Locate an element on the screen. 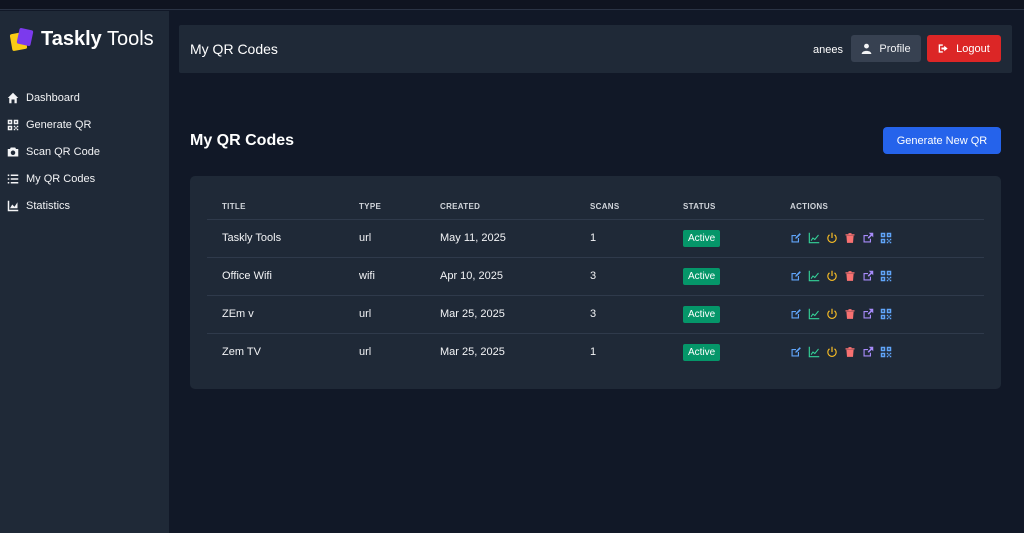  table-header-row: TITLE TYPE CREATED SCANS STATUS ACTIONS is located at coordinates (595, 207).